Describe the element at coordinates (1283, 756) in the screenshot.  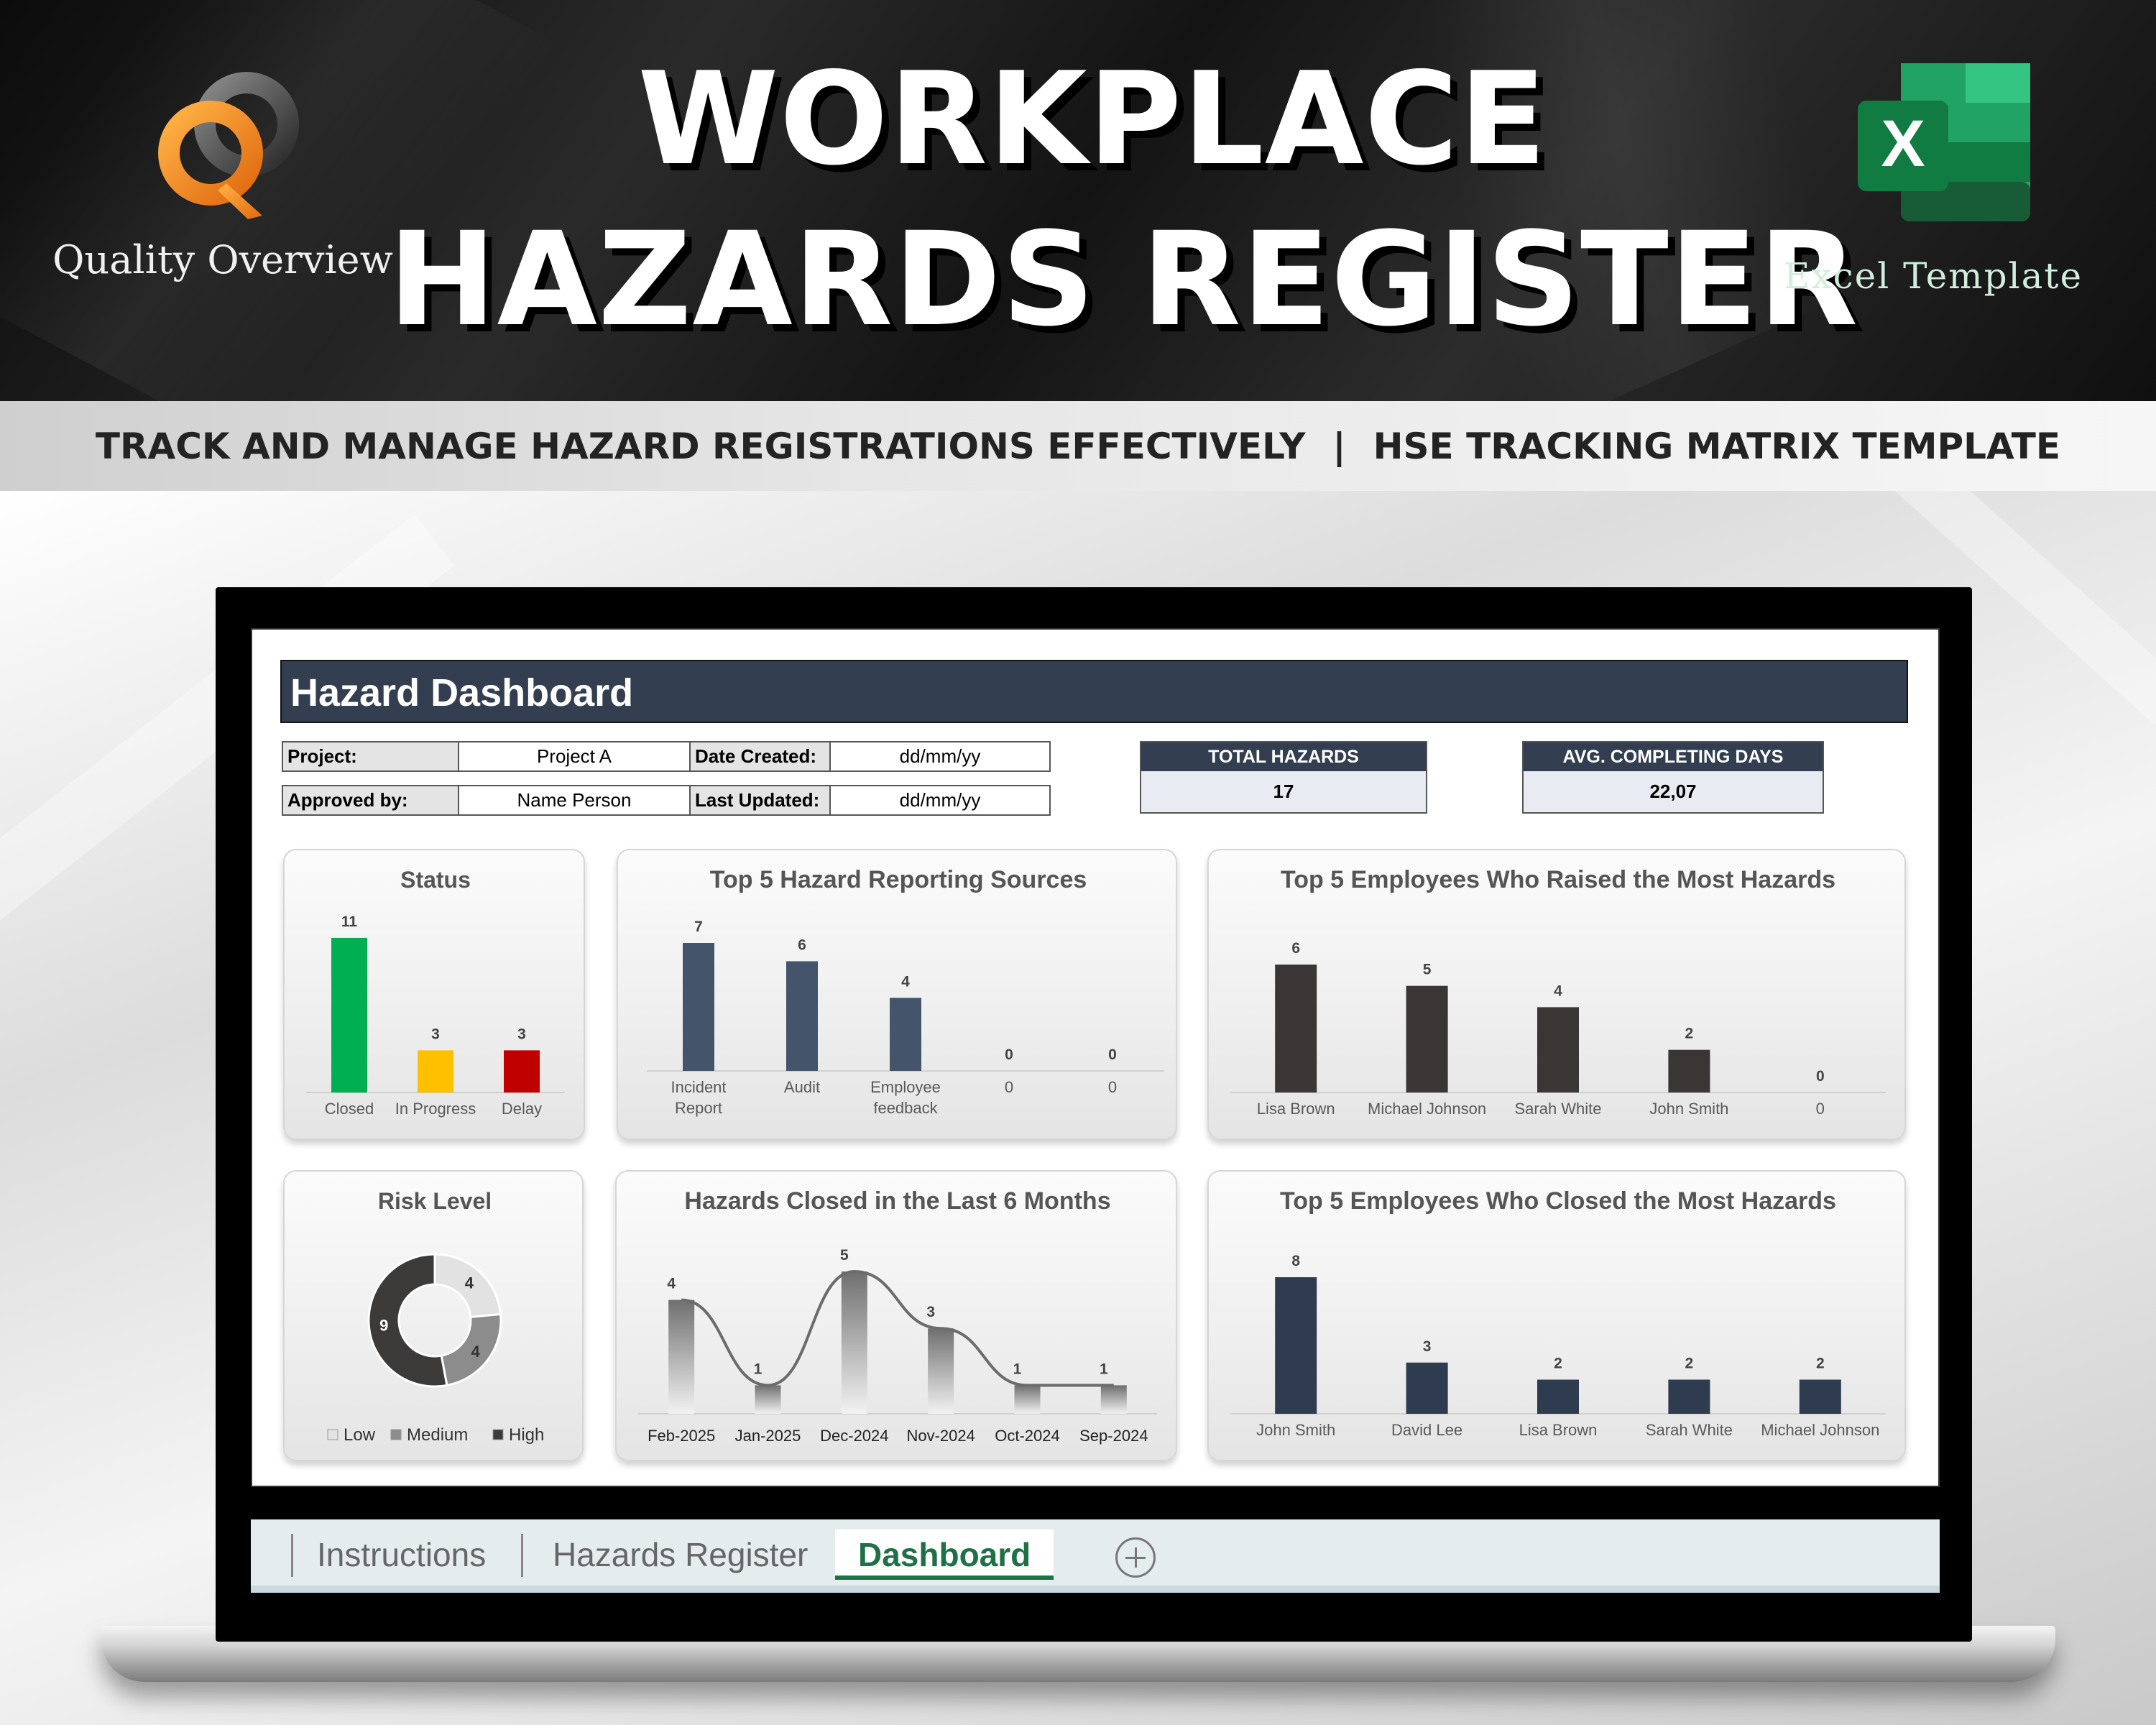
I see `kpi-total-label: TOTAL HAZARDS` at that location.